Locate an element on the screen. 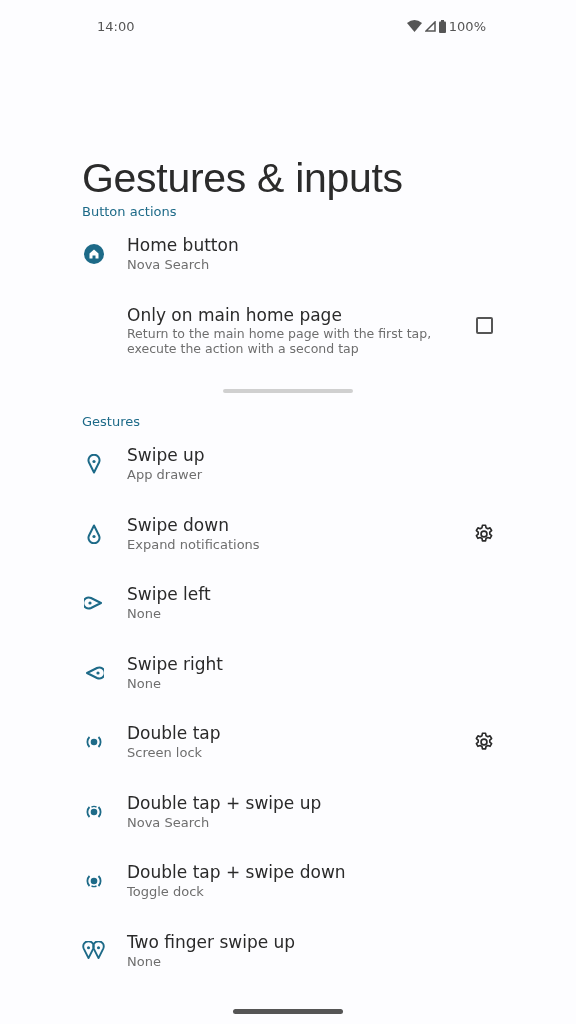  setting-title: Double tap is located at coordinates (294, 733).